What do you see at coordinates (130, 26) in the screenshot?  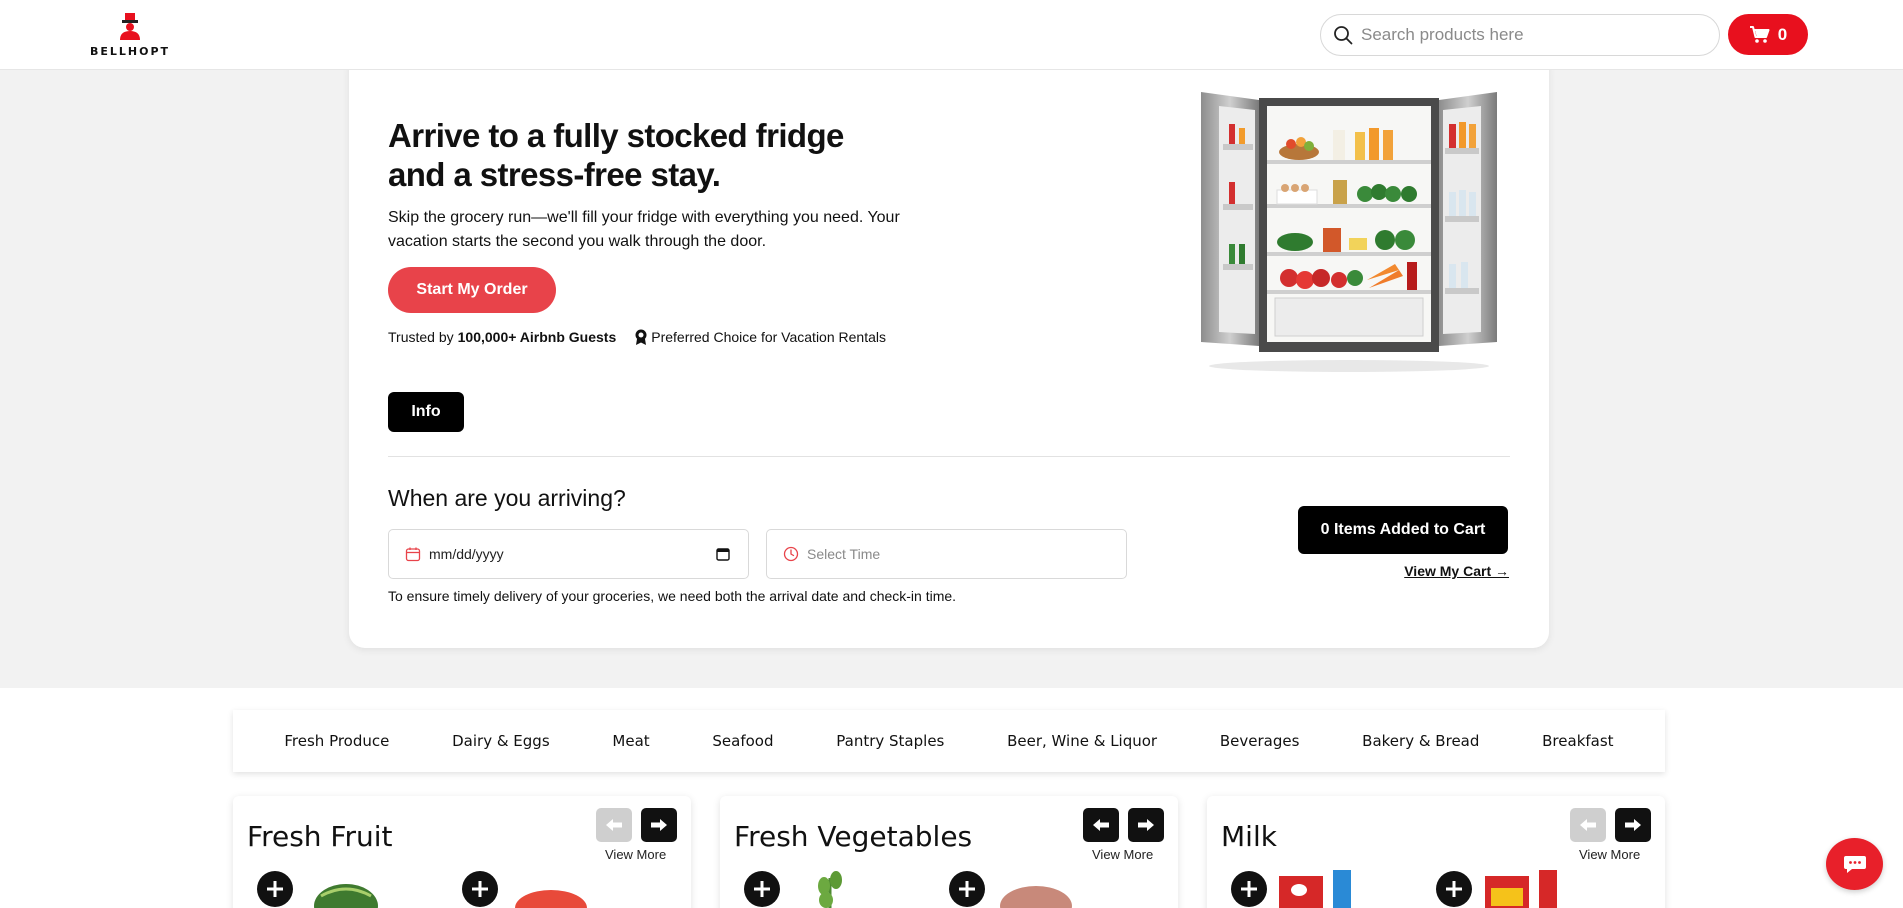 I see `bellhop-icon` at bounding box center [130, 26].